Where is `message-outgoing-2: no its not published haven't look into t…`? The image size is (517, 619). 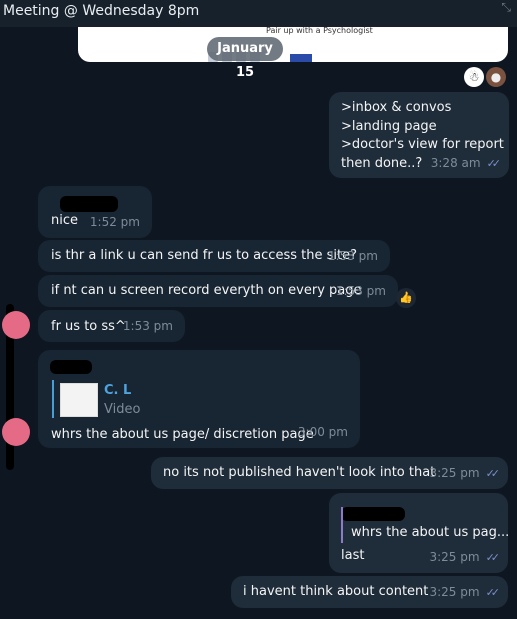 message-outgoing-2: no its not published haven't look into t… is located at coordinates (329, 473).